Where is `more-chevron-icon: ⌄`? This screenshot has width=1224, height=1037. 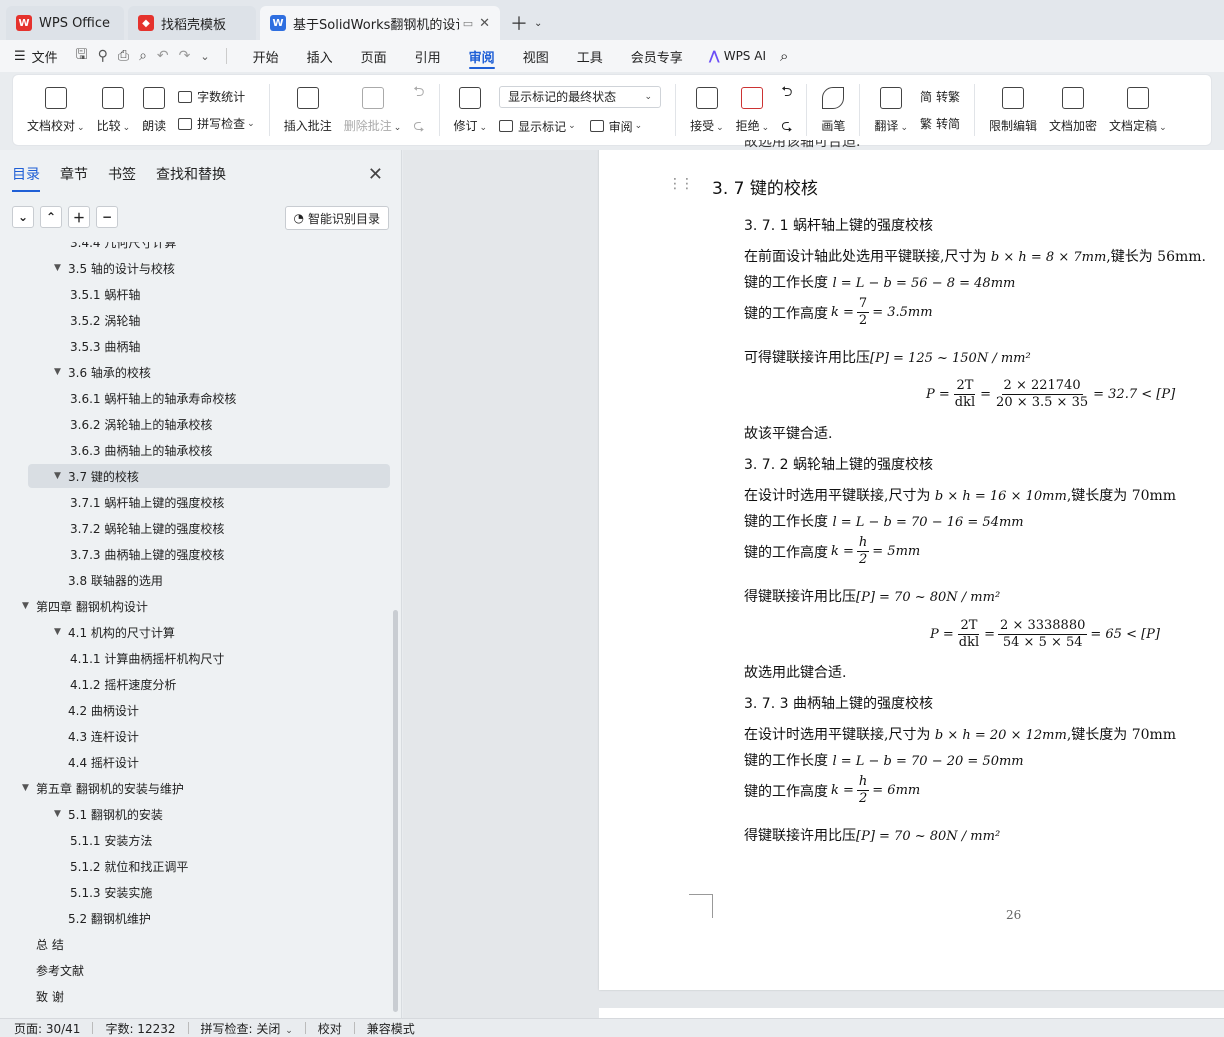
more-chevron-icon: ⌄ is located at coordinates (204, 56).